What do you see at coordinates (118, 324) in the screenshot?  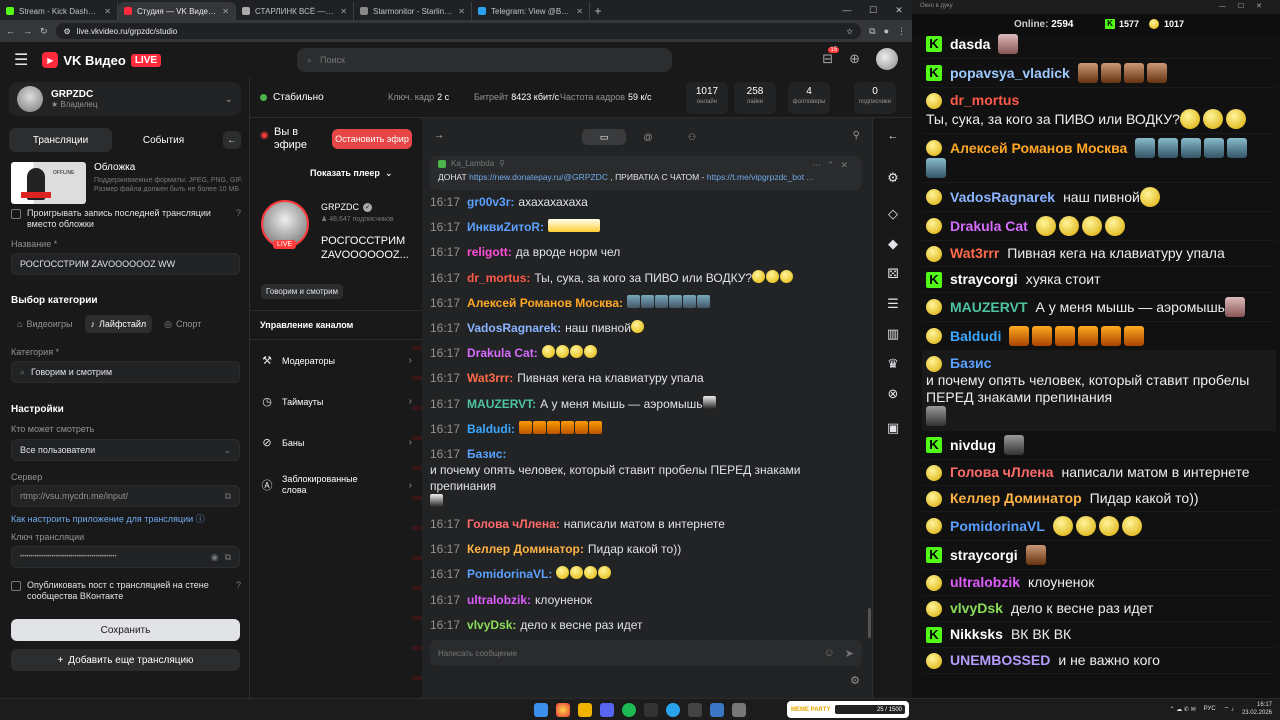 I see `category-lifestyle: ♪ Лайфстайл` at bounding box center [118, 324].